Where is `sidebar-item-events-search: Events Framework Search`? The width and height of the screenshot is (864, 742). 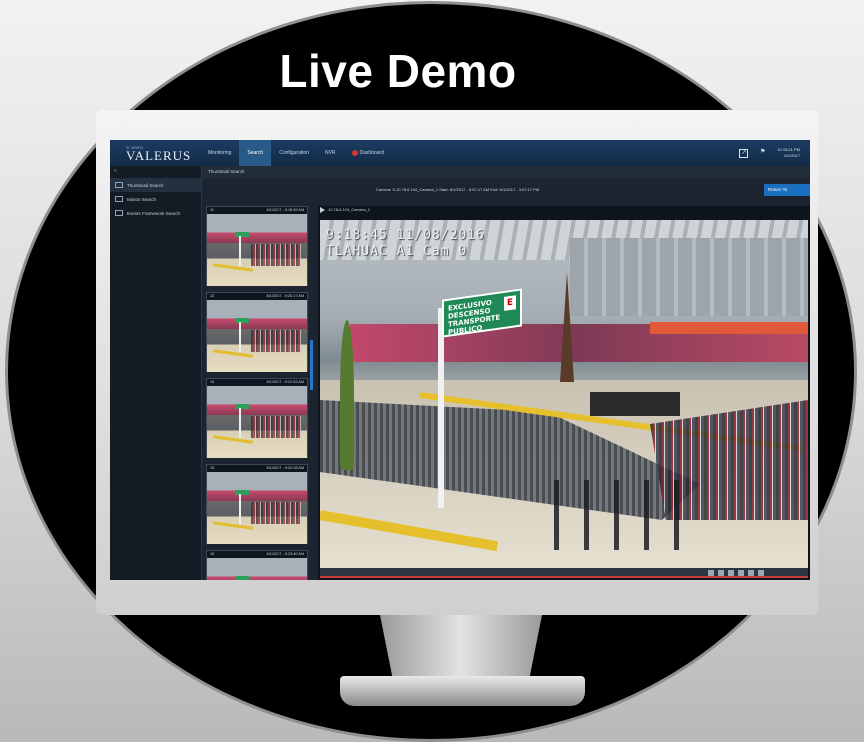
sidebar-item-events-search: Events Framework Search is located at coordinates (155, 213).